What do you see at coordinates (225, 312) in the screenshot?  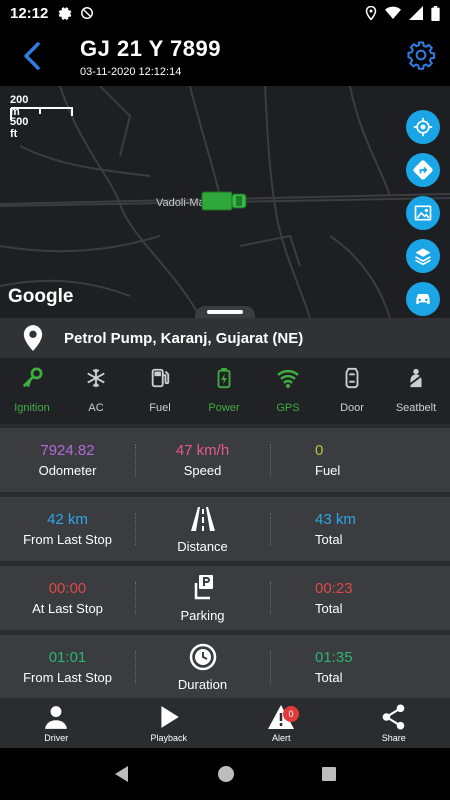 I see `drag-handle` at bounding box center [225, 312].